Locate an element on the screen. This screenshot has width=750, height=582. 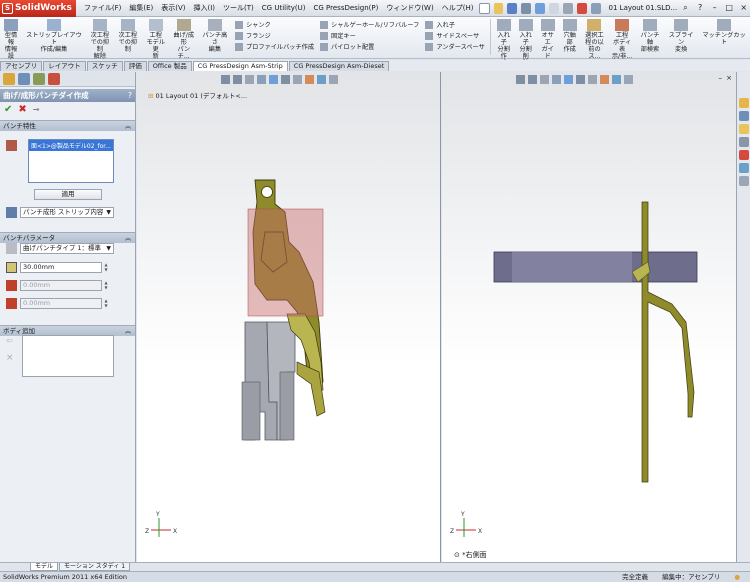
tab-layout: レイアウト is located at coordinates (64, 66).